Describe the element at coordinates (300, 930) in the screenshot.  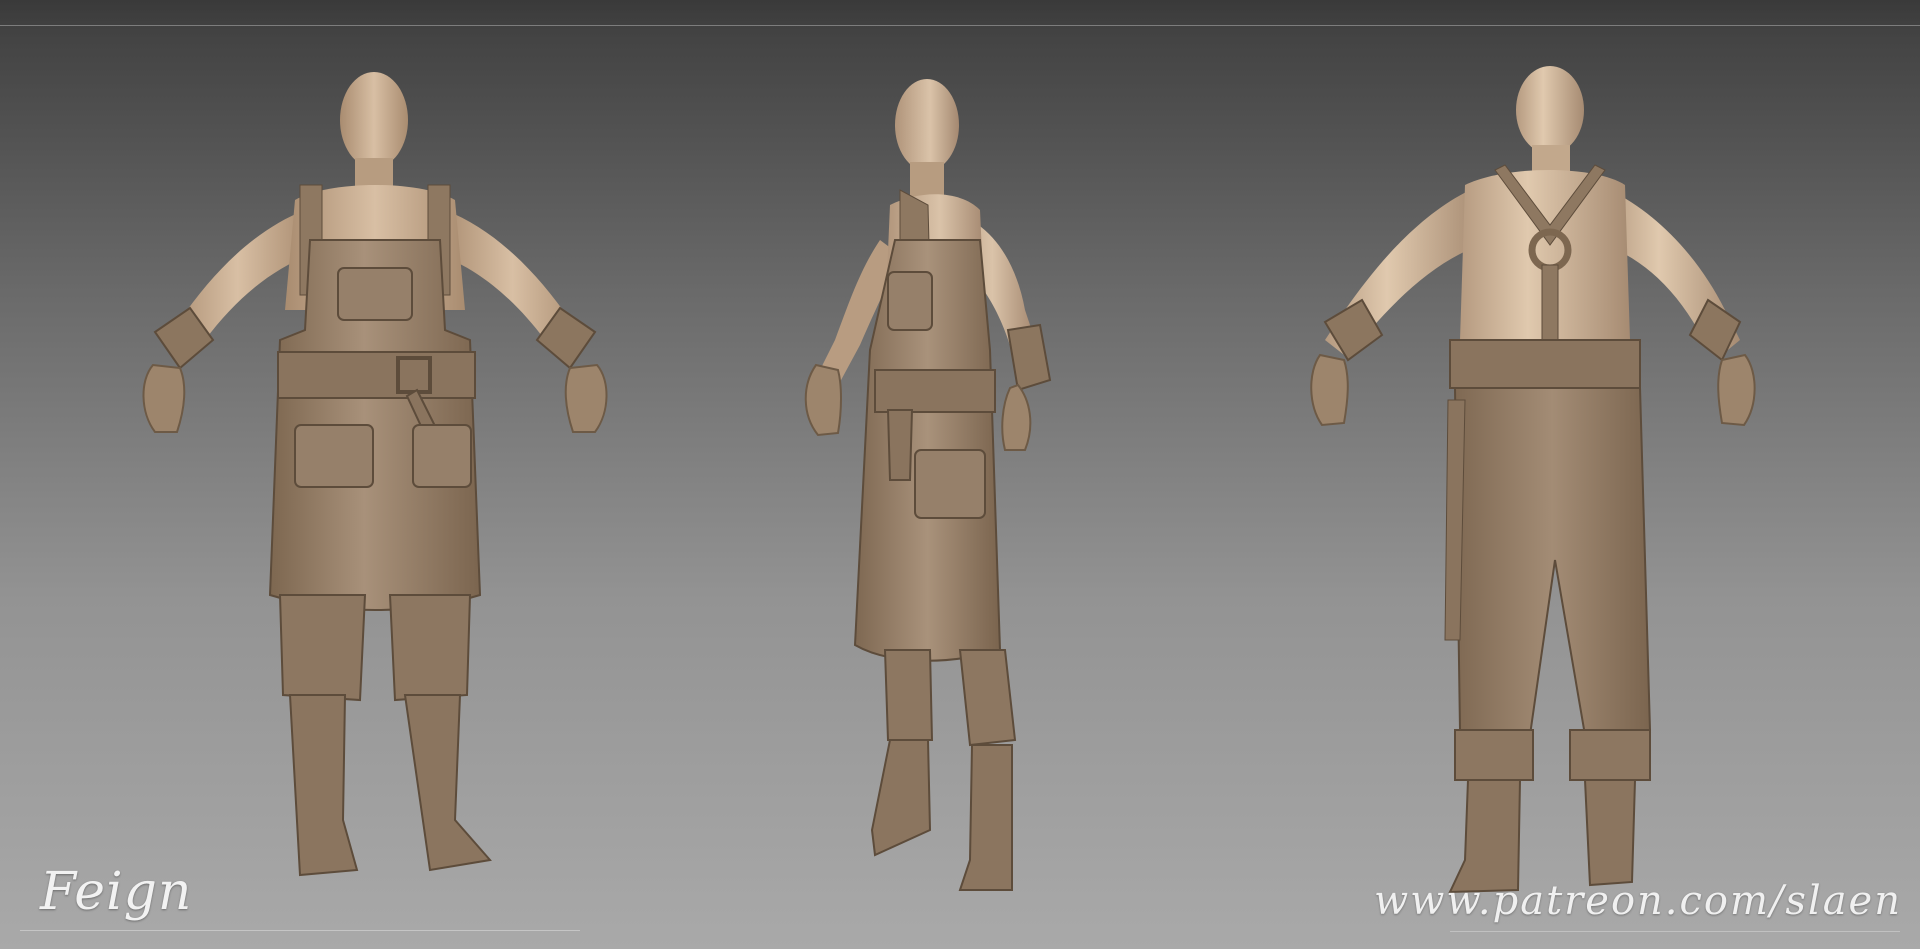
I see `signature-underline` at that location.